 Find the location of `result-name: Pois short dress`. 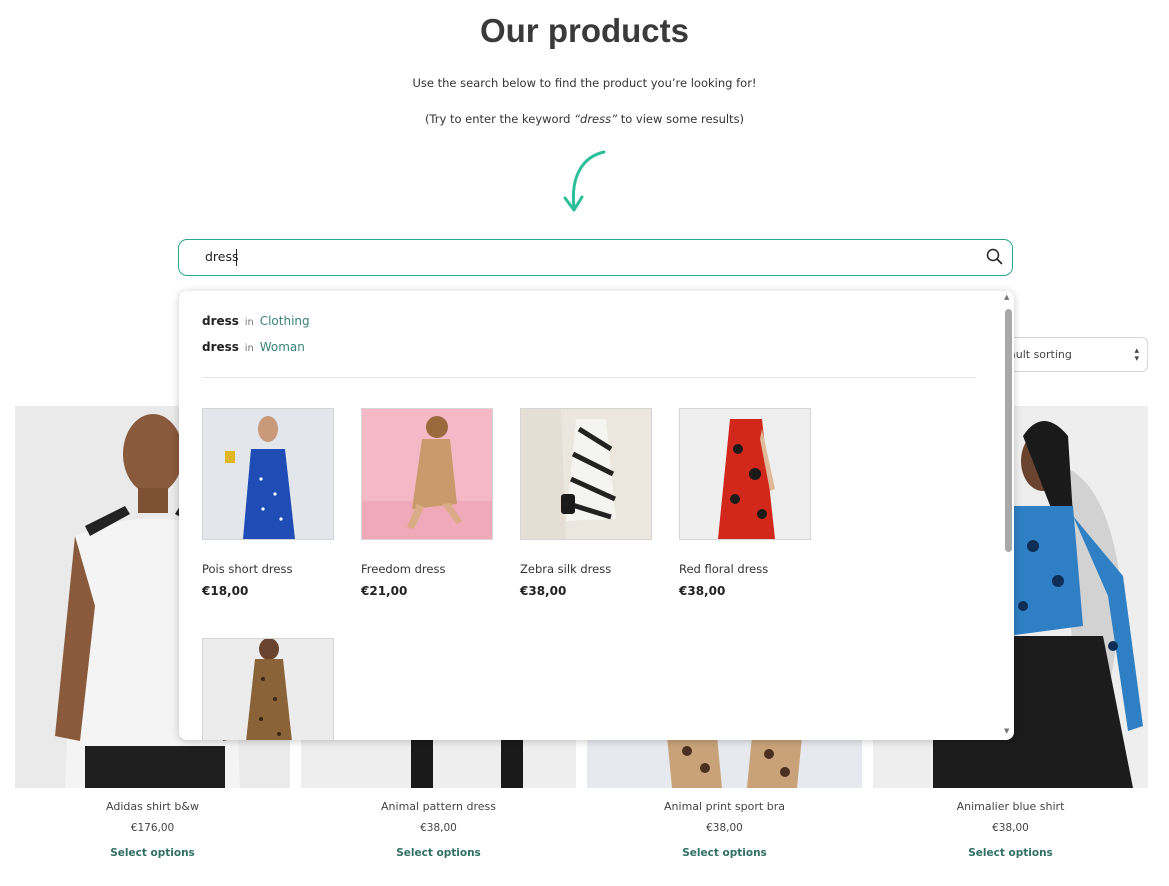

result-name: Pois short dress is located at coordinates (247, 569).